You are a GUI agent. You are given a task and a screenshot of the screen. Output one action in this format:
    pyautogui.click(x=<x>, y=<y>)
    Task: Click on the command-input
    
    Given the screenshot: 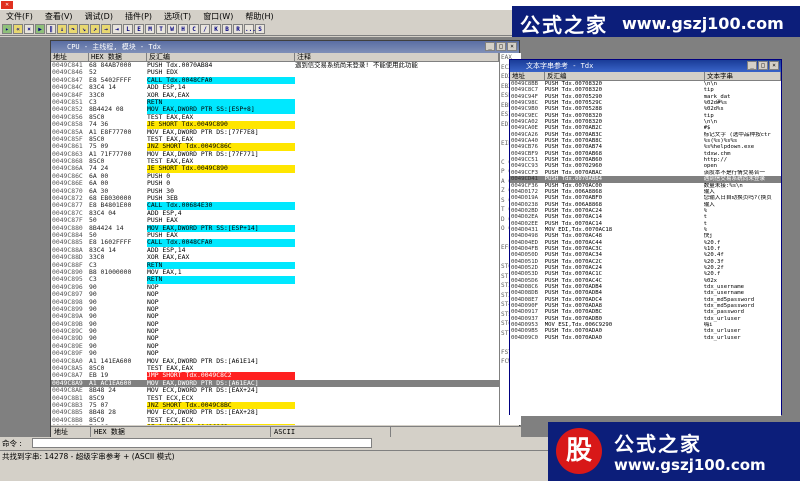 What is the action you would take?
    pyautogui.click(x=201, y=443)
    